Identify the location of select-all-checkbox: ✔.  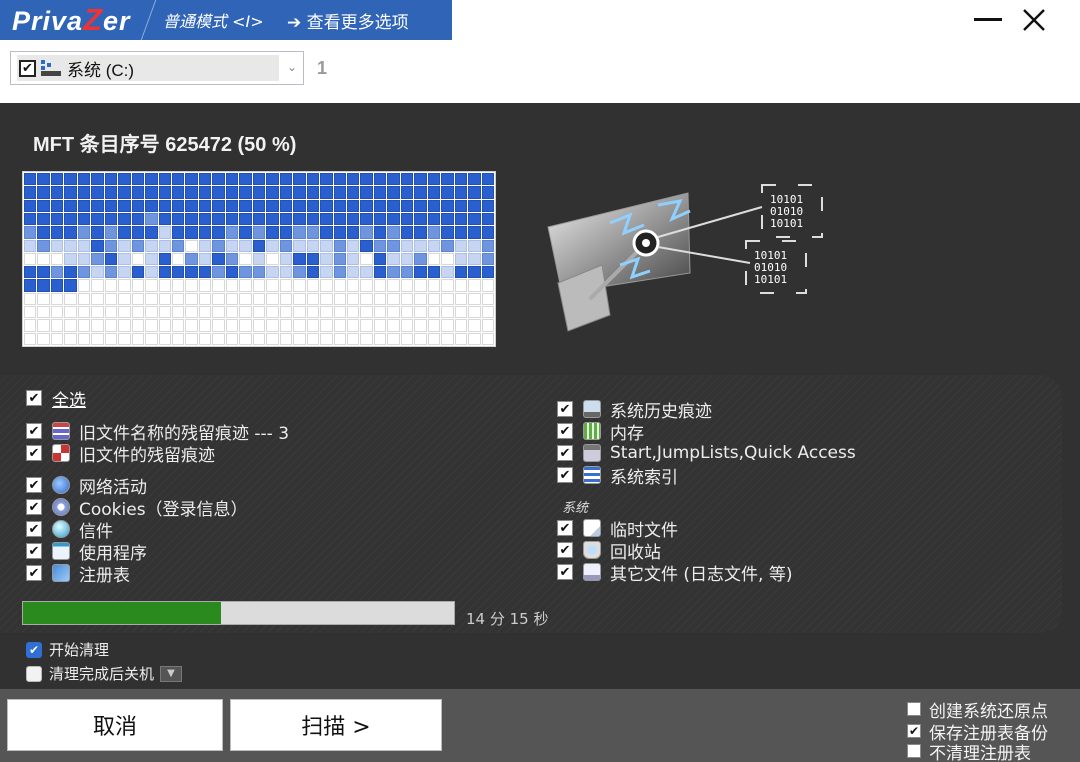
(34, 398).